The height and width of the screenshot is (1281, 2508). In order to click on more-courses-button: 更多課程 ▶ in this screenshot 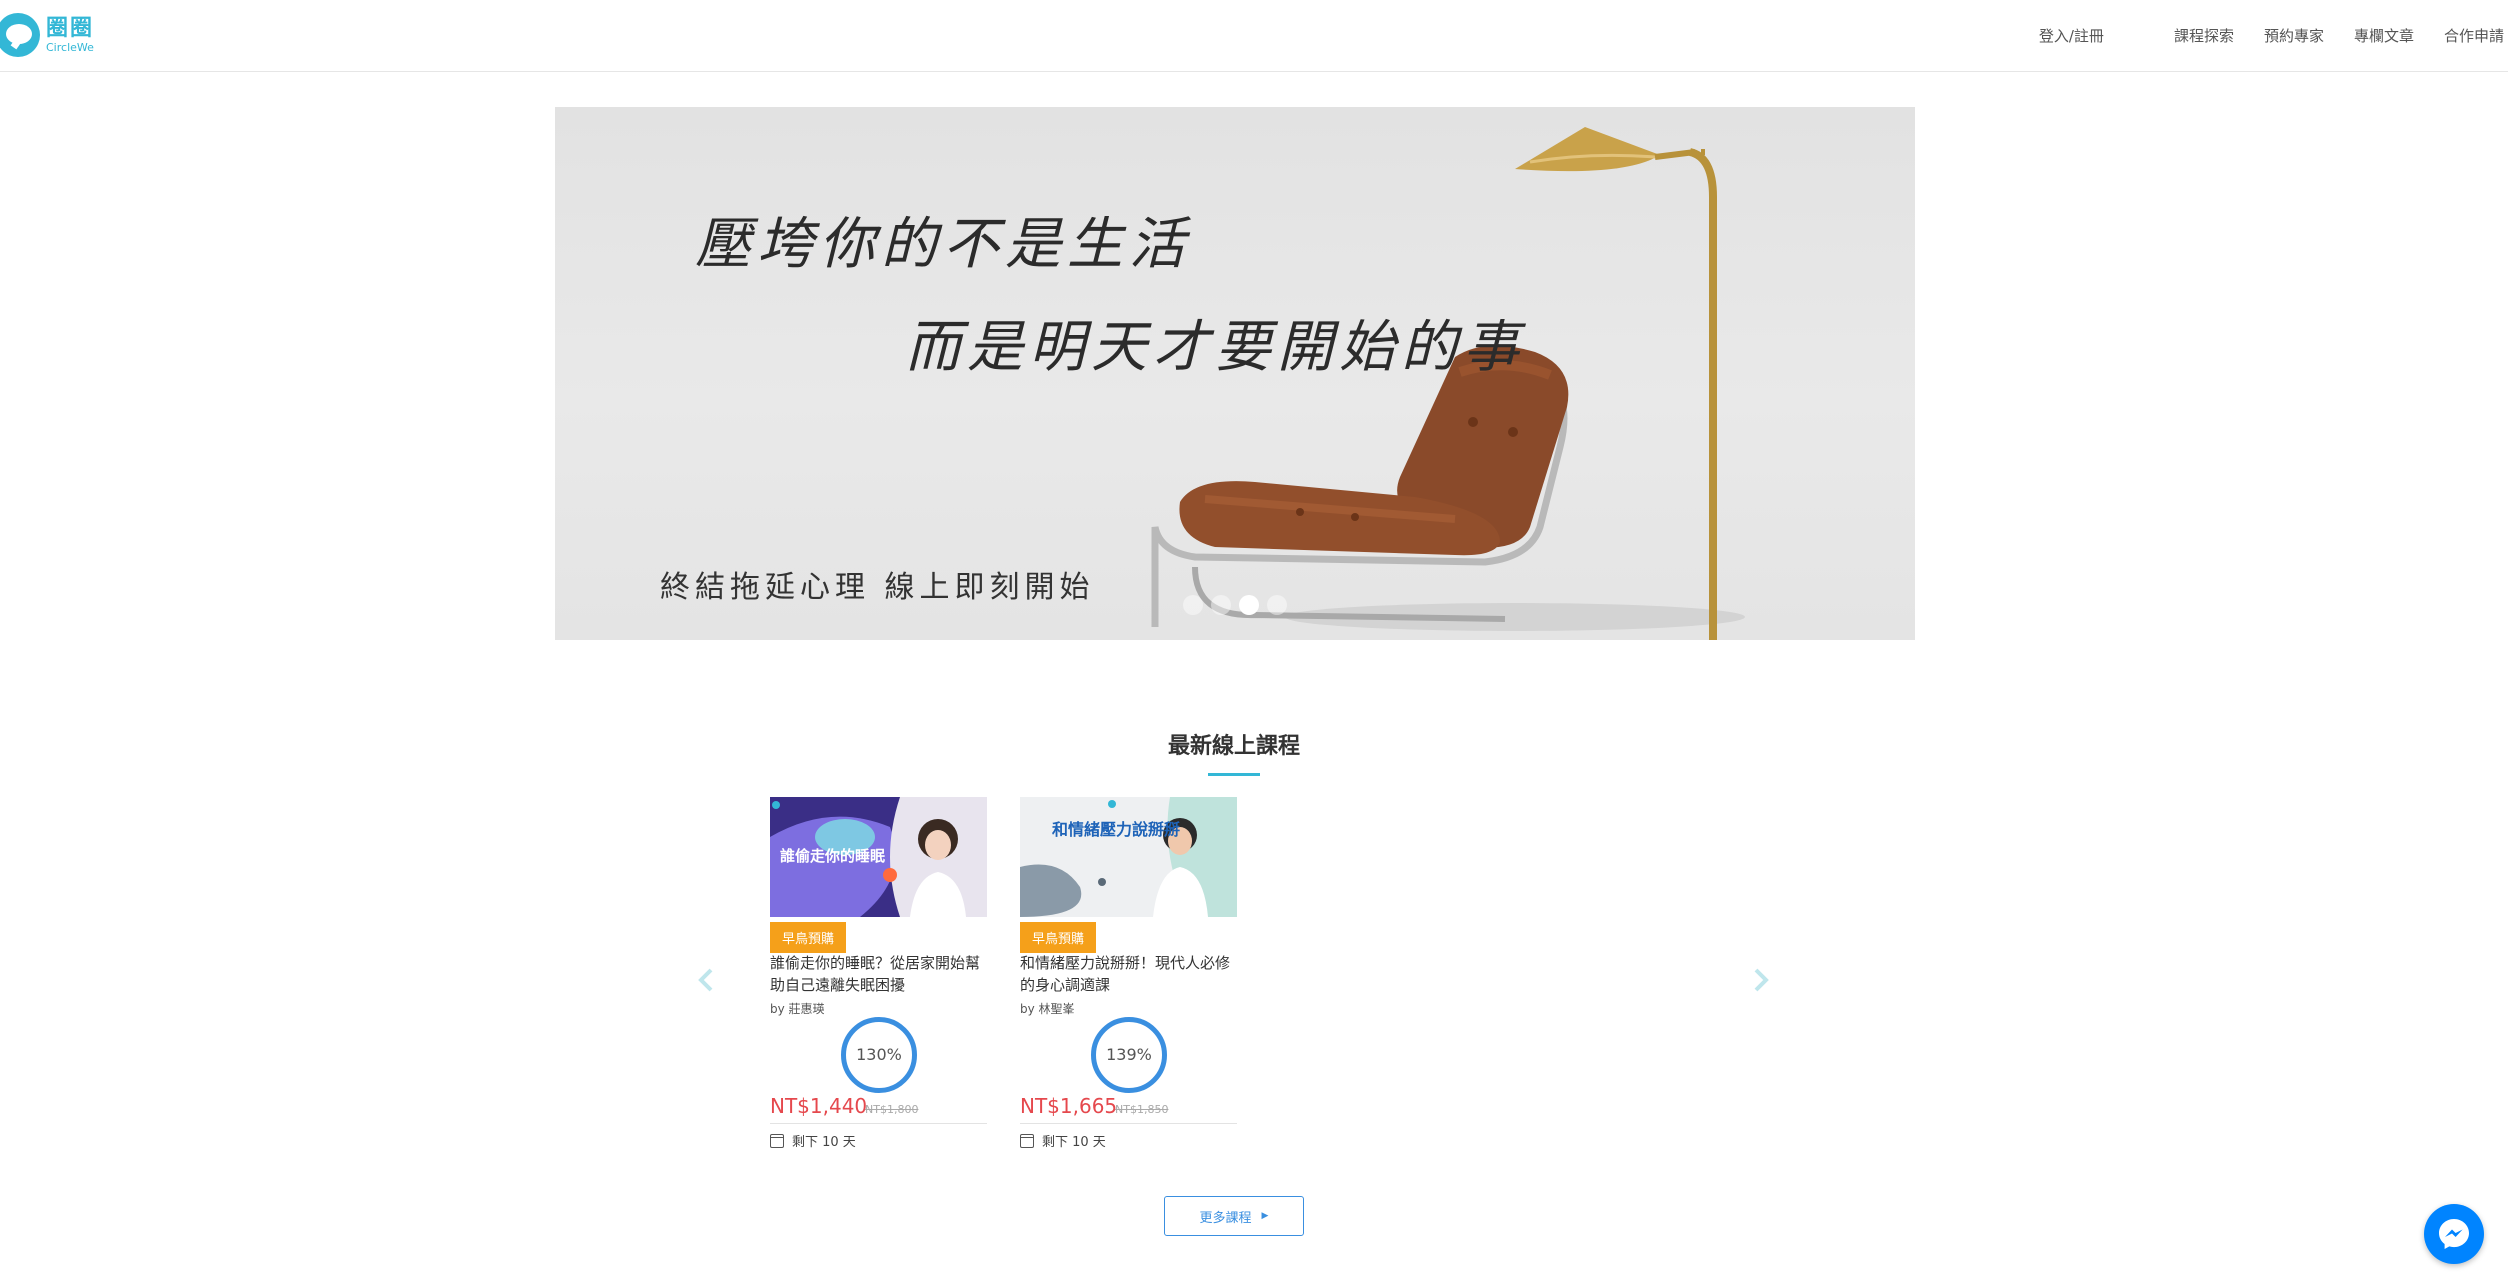, I will do `click(1234, 1216)`.